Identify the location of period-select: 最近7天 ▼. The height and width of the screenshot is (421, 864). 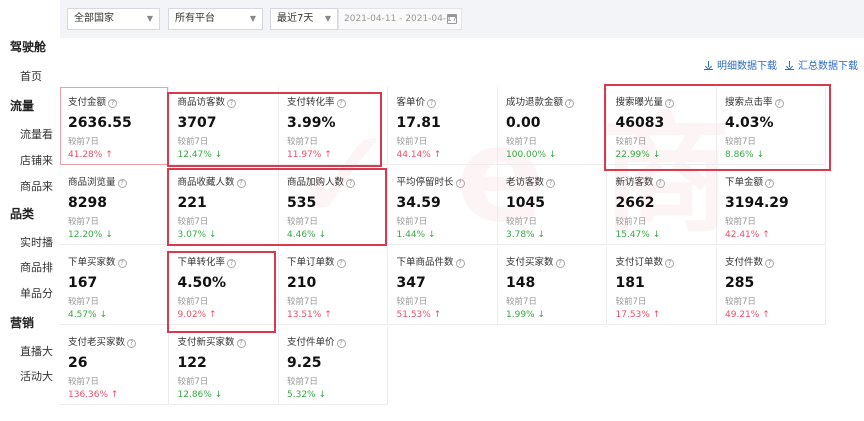
(304, 19).